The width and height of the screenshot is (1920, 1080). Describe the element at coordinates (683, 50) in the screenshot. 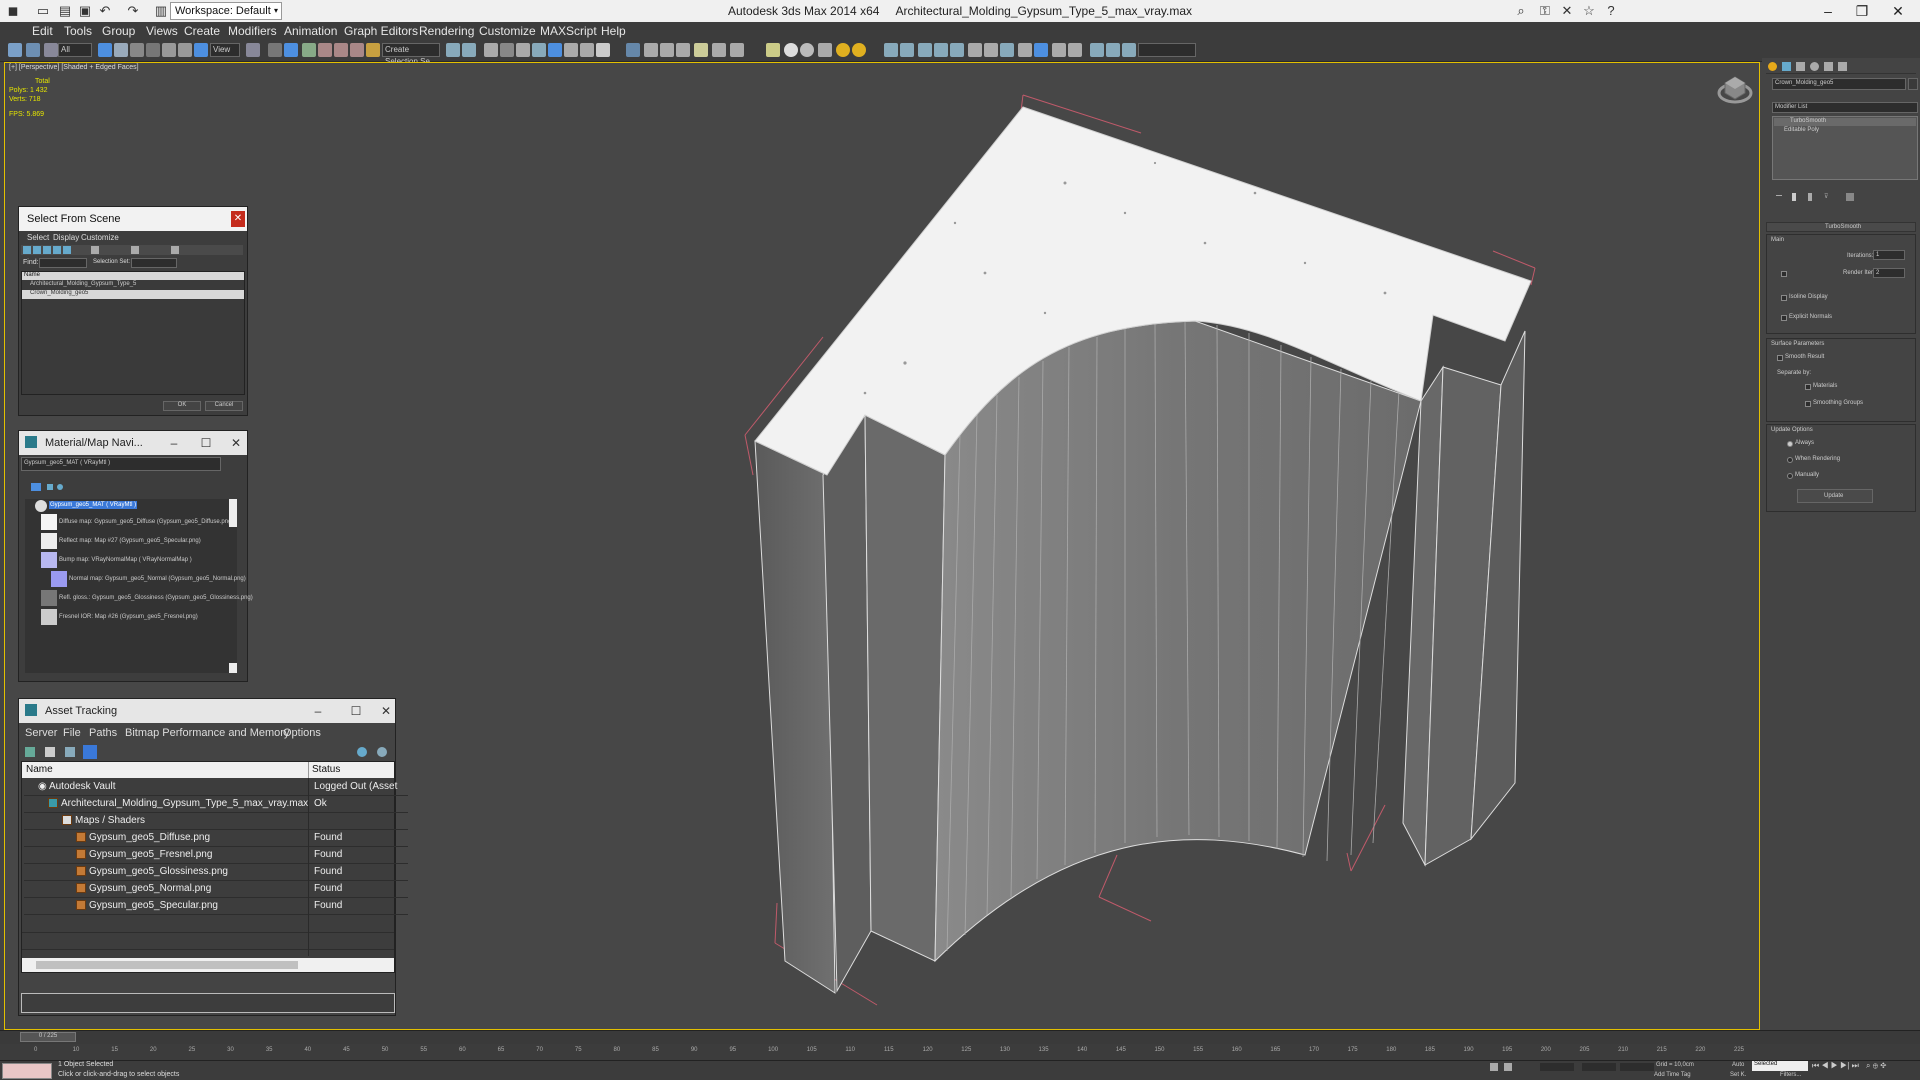

I see `vray-toolbar-4-icon` at that location.